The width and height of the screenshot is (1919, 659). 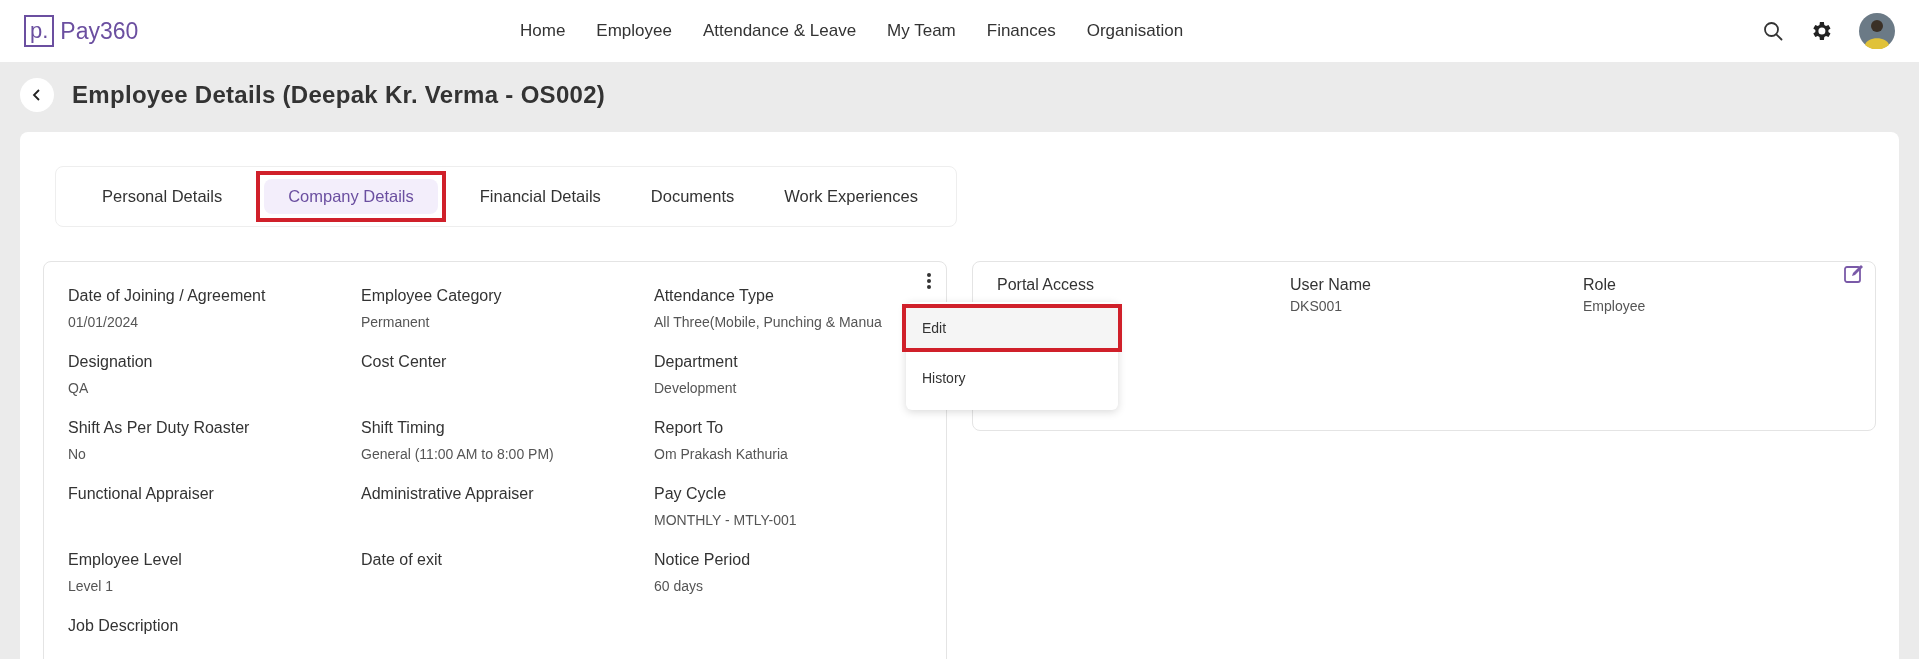 I want to click on field-value: QA, so click(x=79, y=388).